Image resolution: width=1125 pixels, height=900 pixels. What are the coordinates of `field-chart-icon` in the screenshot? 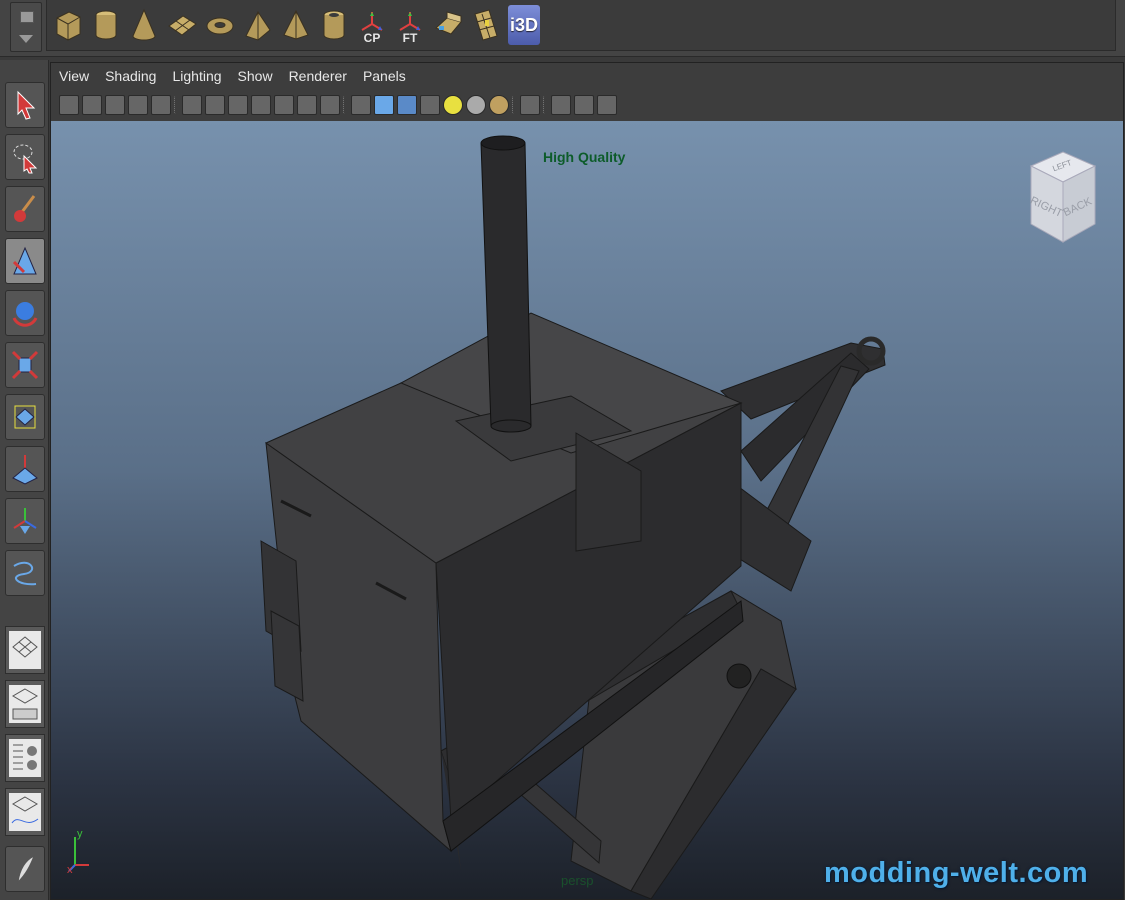 It's located at (284, 105).